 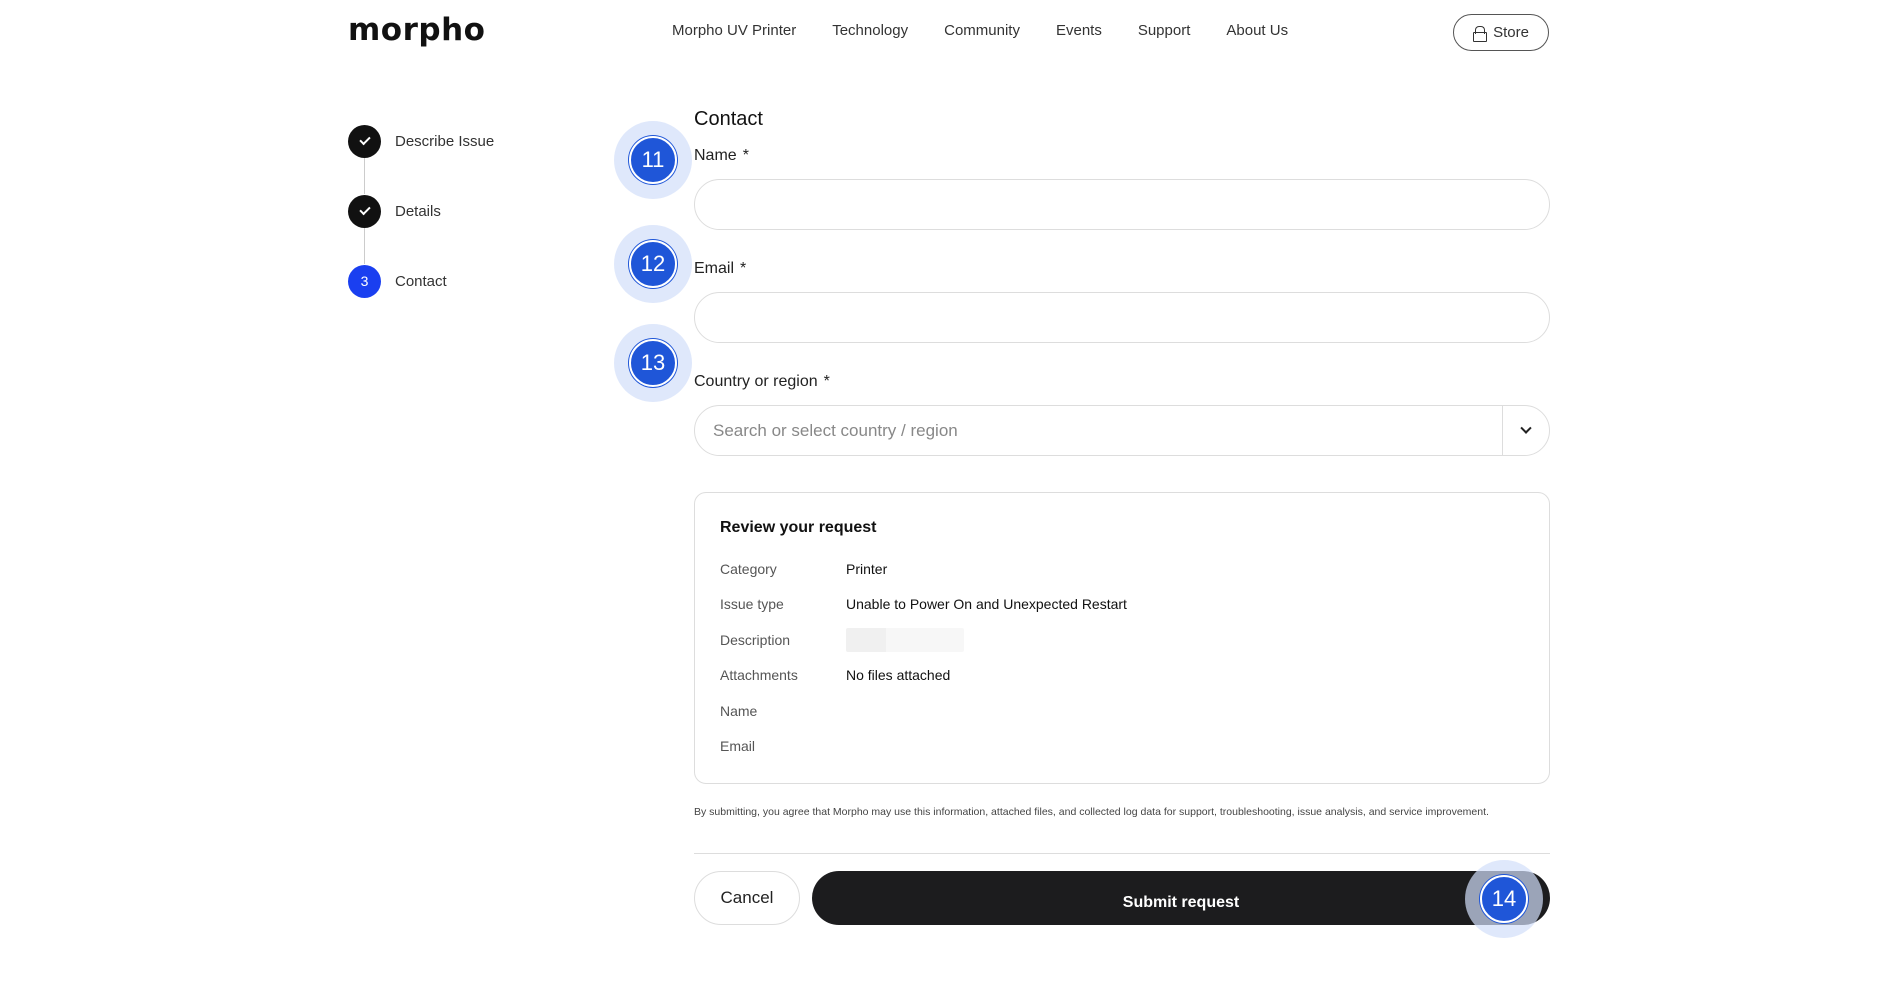 I want to click on badge-number: 12, so click(x=653, y=264).